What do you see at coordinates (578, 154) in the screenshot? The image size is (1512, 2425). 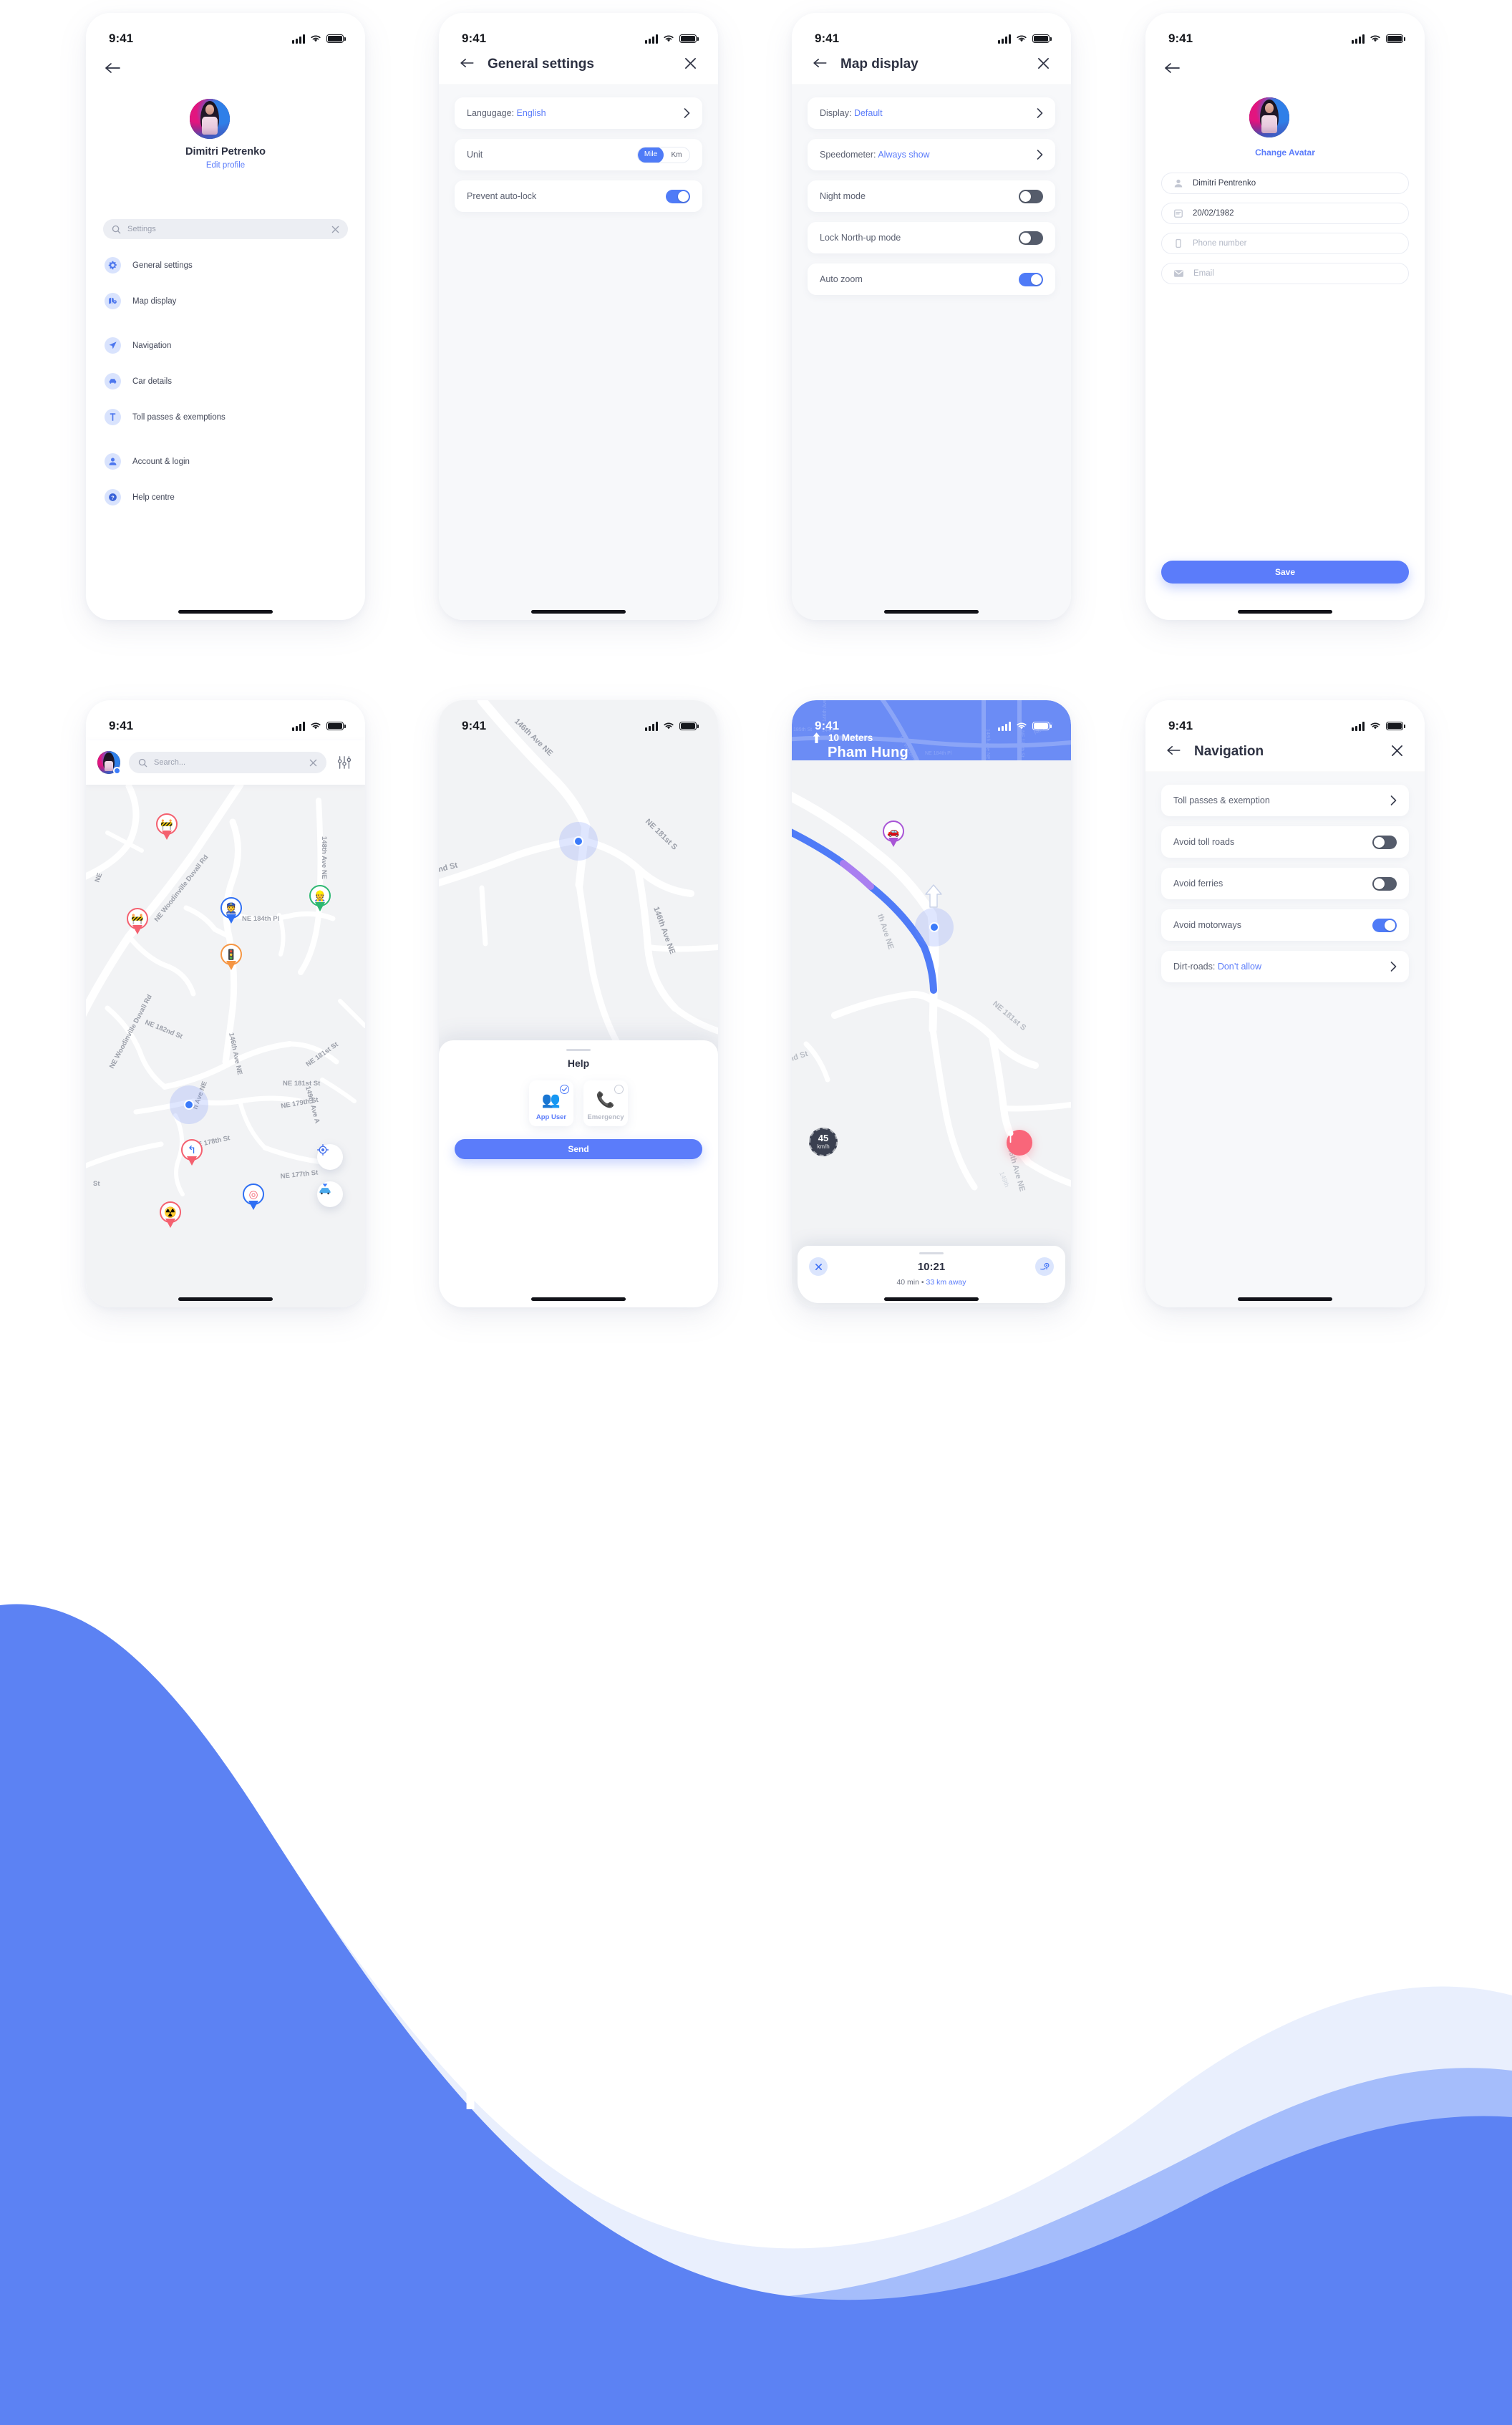 I see `setting-row-unit: Unit Mile Km` at bounding box center [578, 154].